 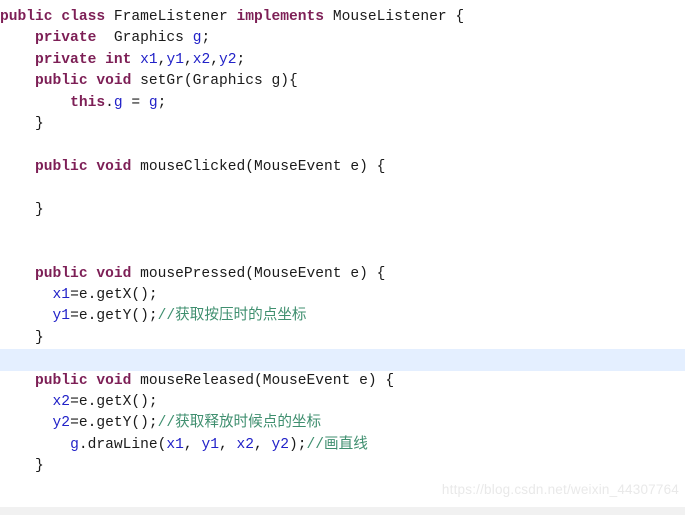 I want to click on code-token-pln: );, so click(x=298, y=444).